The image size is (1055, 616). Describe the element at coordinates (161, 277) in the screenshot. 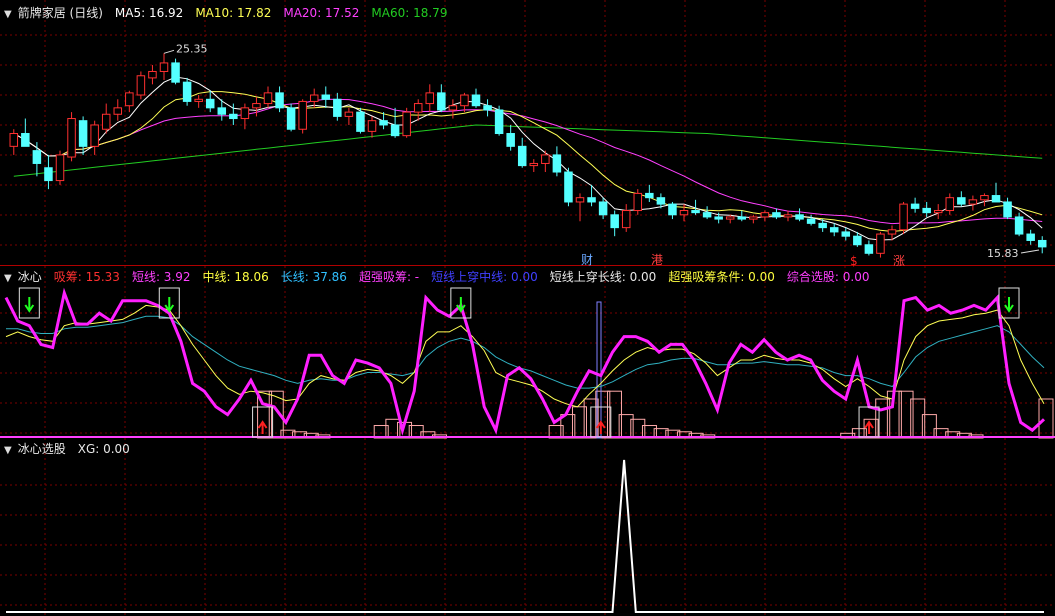

I see `legend-item: 短线: 3.92` at that location.